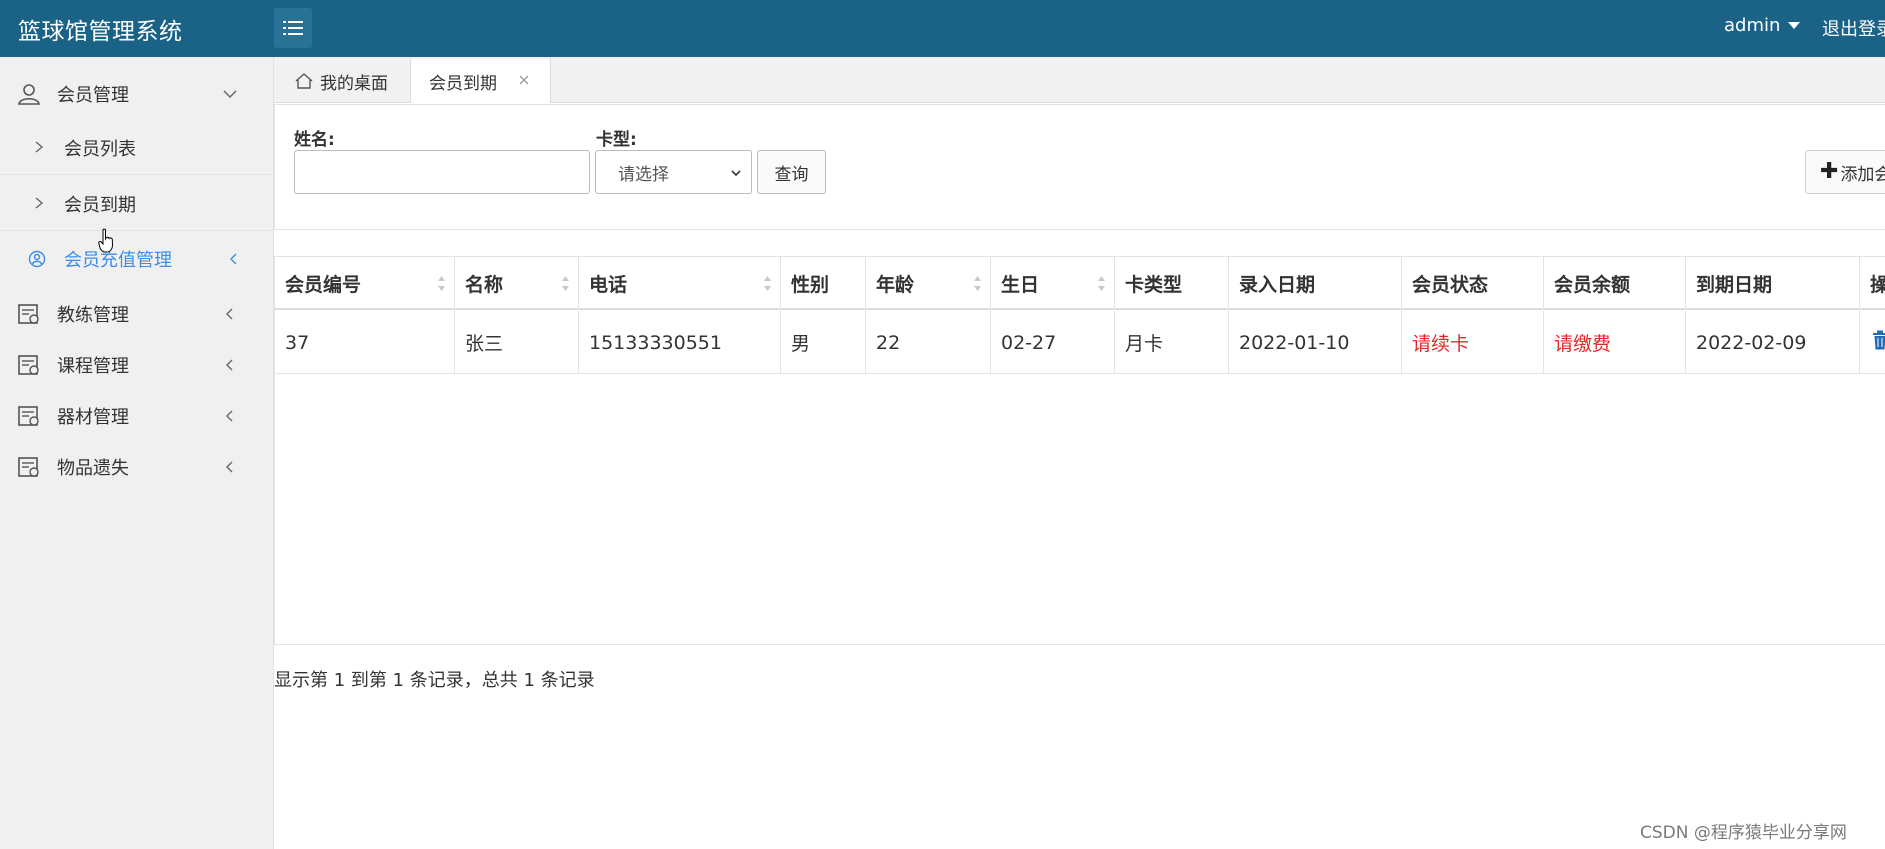 The width and height of the screenshot is (1885, 849). I want to click on cell-gender: 男, so click(823, 342).